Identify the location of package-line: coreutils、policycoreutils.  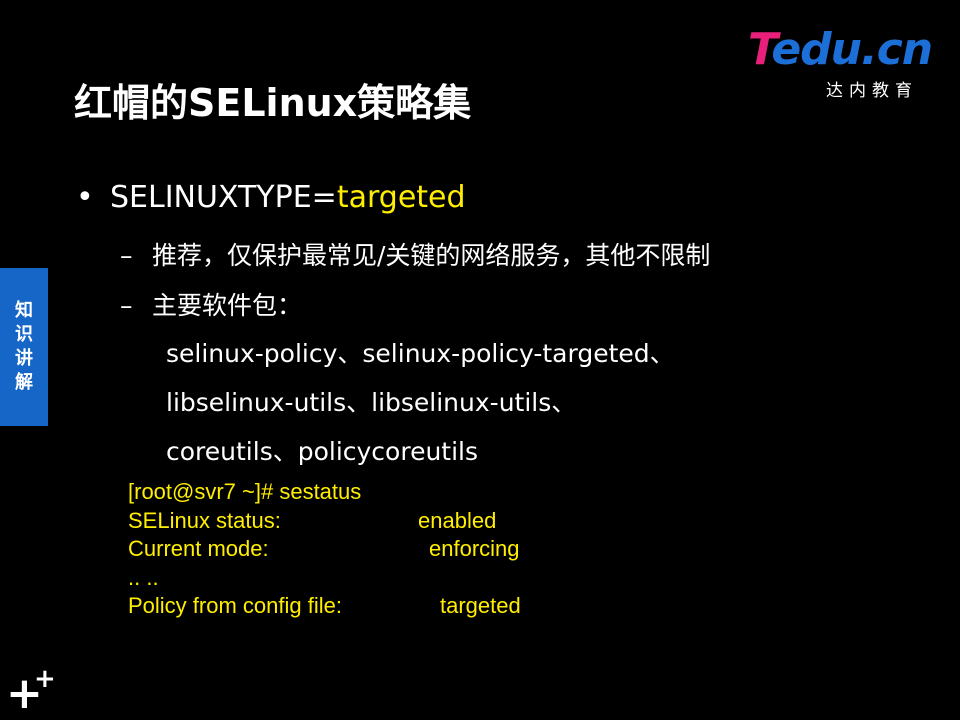
(322, 451).